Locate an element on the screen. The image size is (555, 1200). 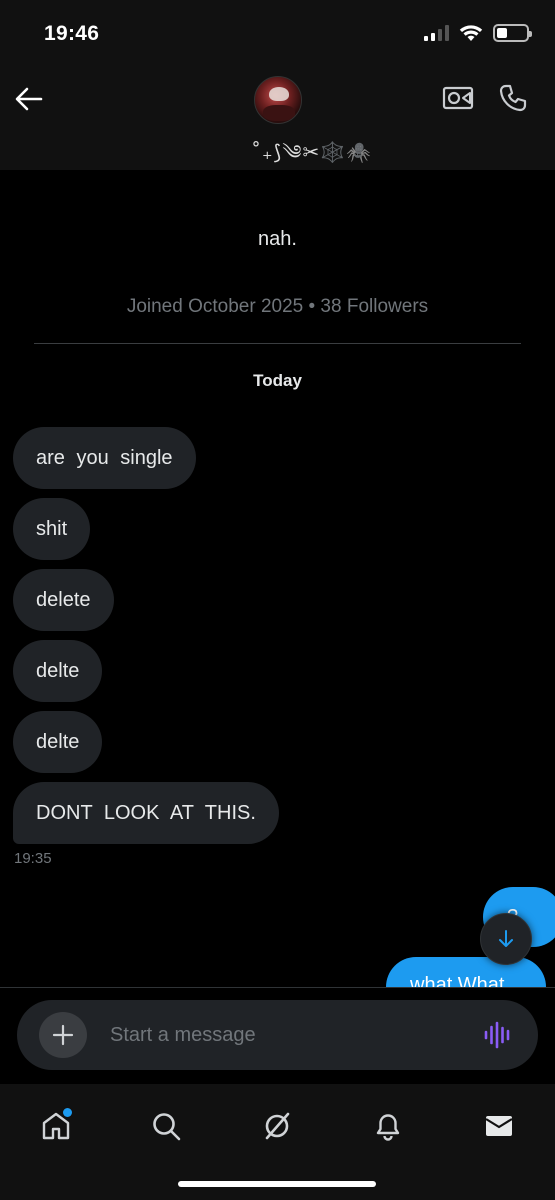
add-attachment-button is located at coordinates (63, 1035).